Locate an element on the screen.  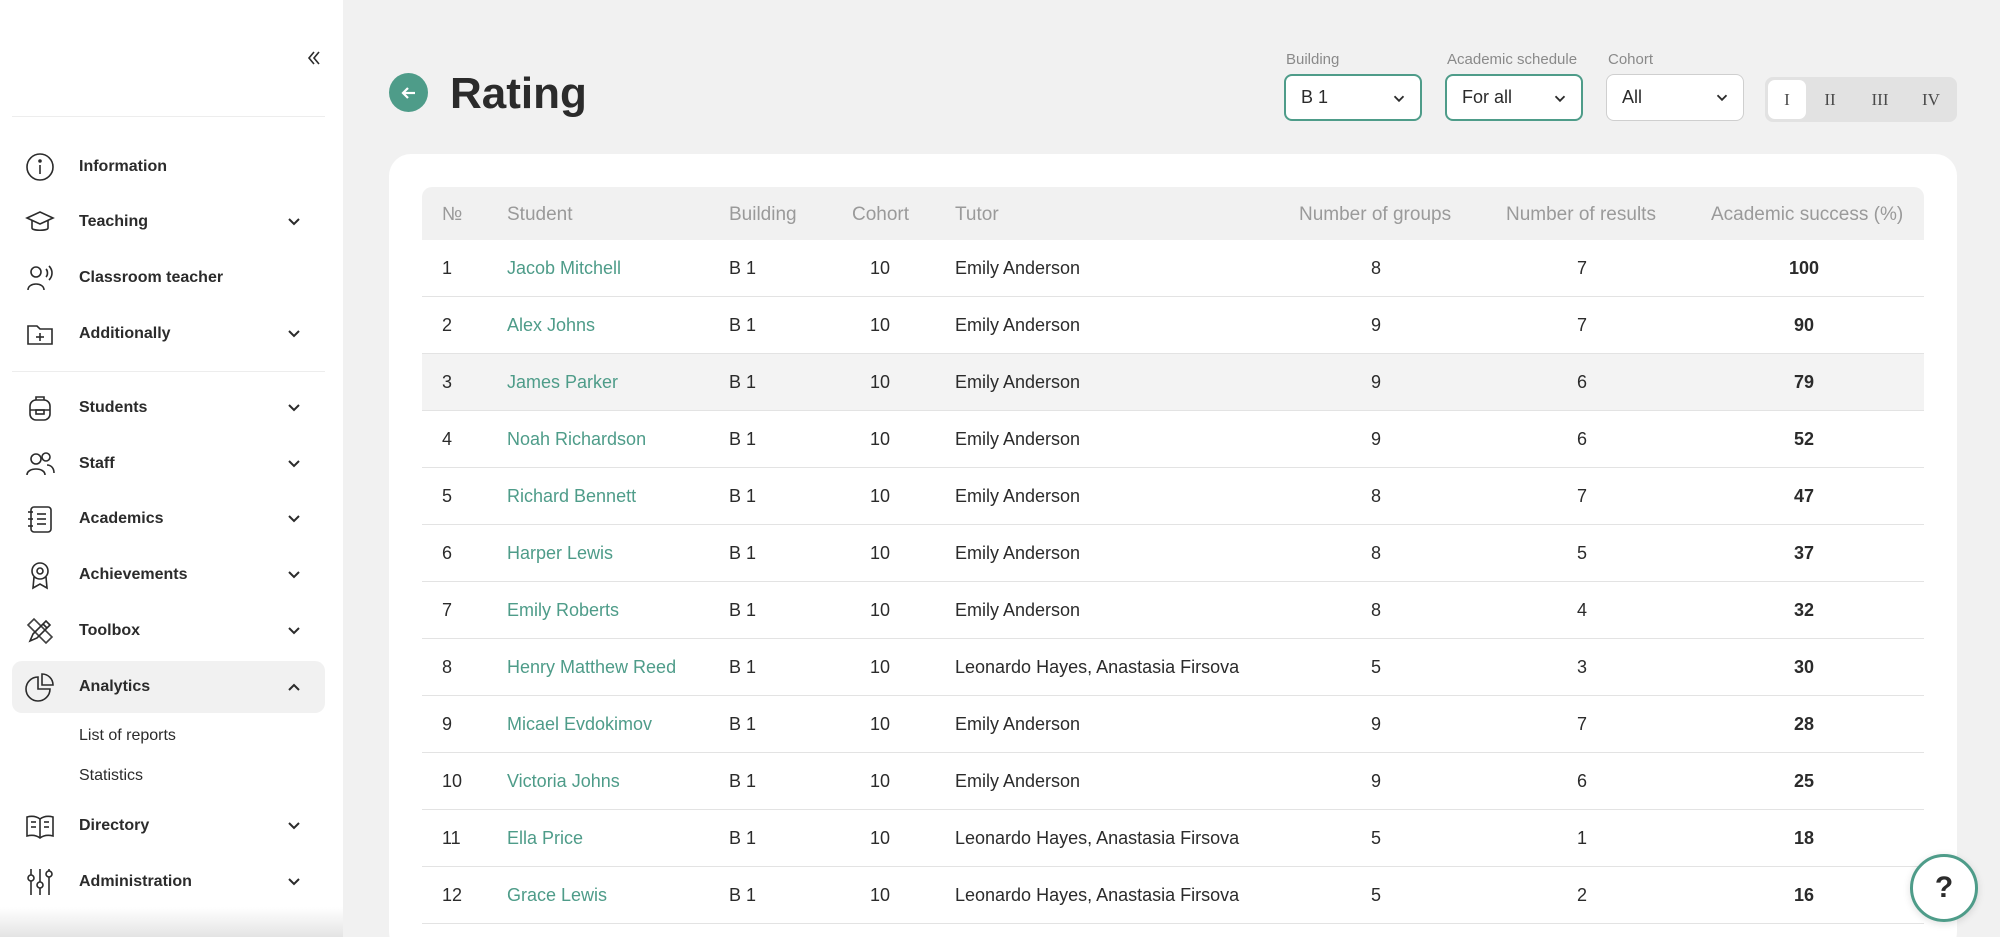
student-name-link: Harper Lewis is located at coordinates (560, 553).